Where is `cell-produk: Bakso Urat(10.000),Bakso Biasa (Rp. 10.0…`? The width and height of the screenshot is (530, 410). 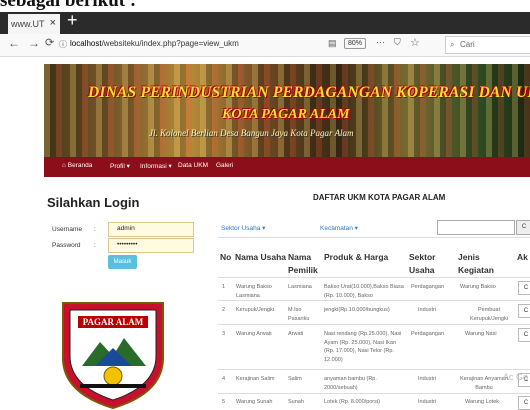
cell-produk: Bakso Urat(10.000),Bakso Biasa (Rp. 10.0… is located at coordinates (364, 291).